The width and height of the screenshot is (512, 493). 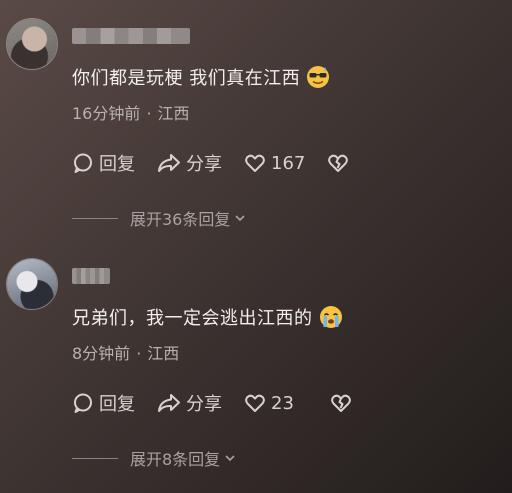 What do you see at coordinates (175, 459) in the screenshot?
I see `expand-label: 展开8条回复` at bounding box center [175, 459].